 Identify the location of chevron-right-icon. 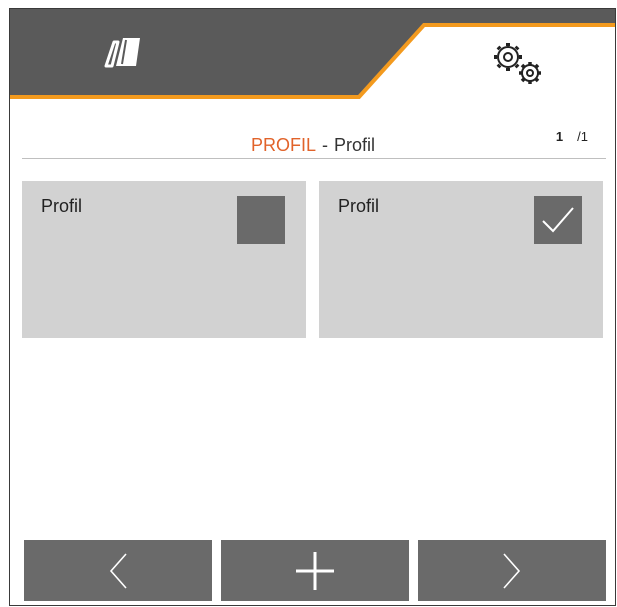
(512, 571).